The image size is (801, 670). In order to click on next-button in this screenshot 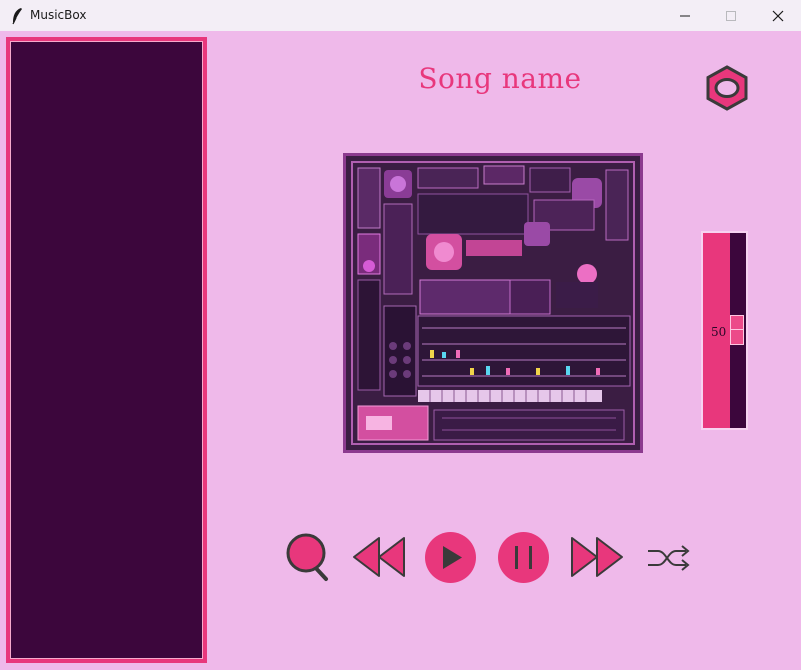, I will do `click(597, 557)`.